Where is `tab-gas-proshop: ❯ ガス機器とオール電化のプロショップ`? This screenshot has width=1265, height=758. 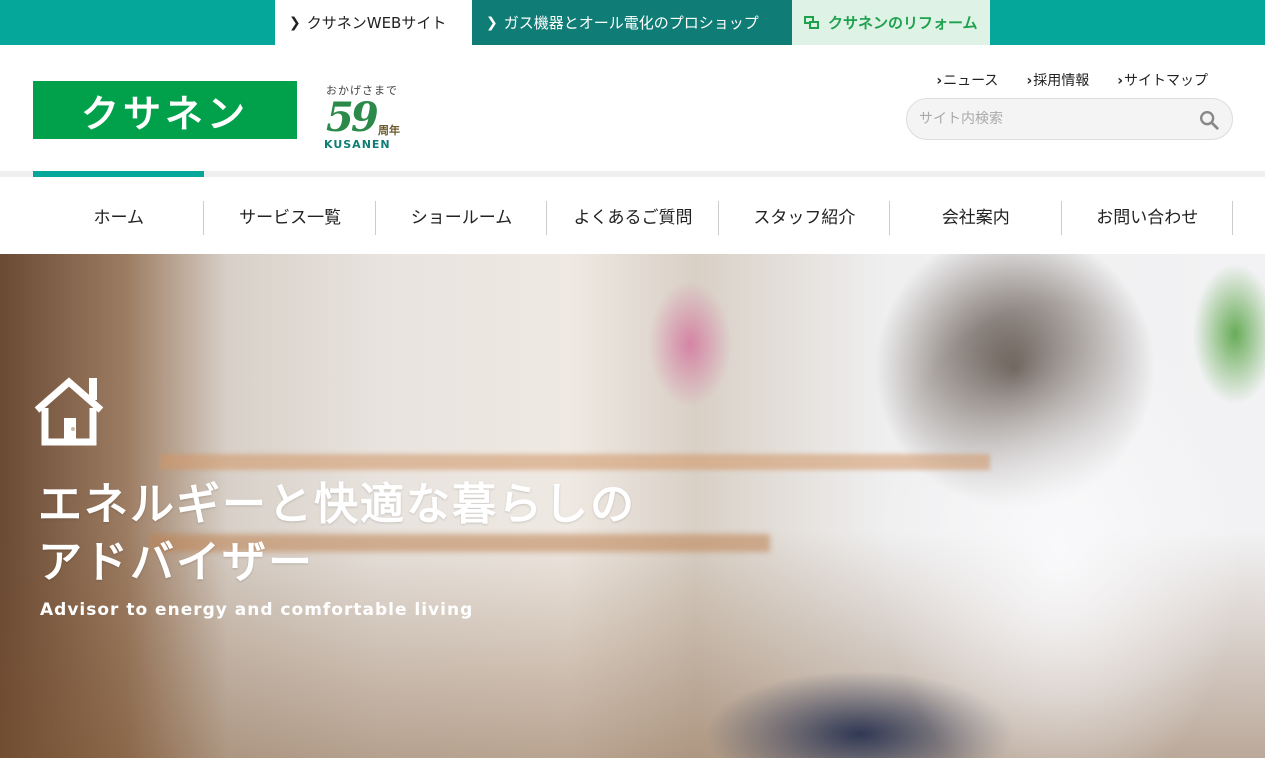 tab-gas-proshop: ❯ ガス機器とオール電化のプロショップ is located at coordinates (632, 22).